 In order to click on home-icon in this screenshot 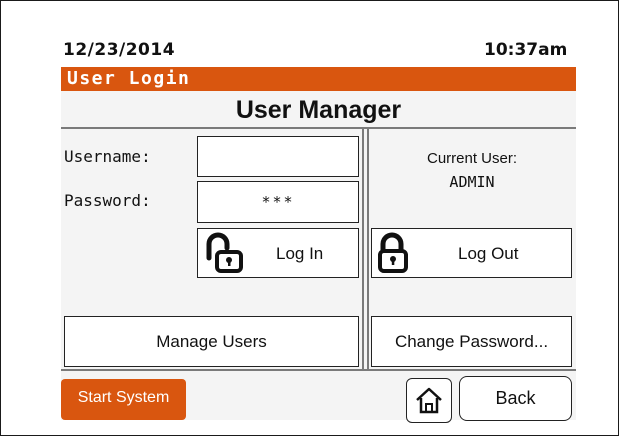, I will do `click(429, 400)`.